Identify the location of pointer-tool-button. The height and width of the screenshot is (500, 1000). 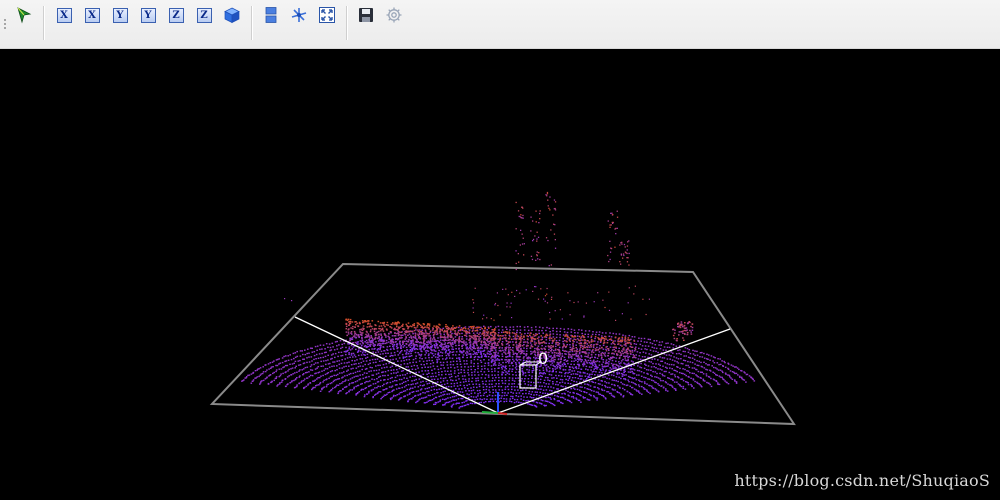
(24, 15).